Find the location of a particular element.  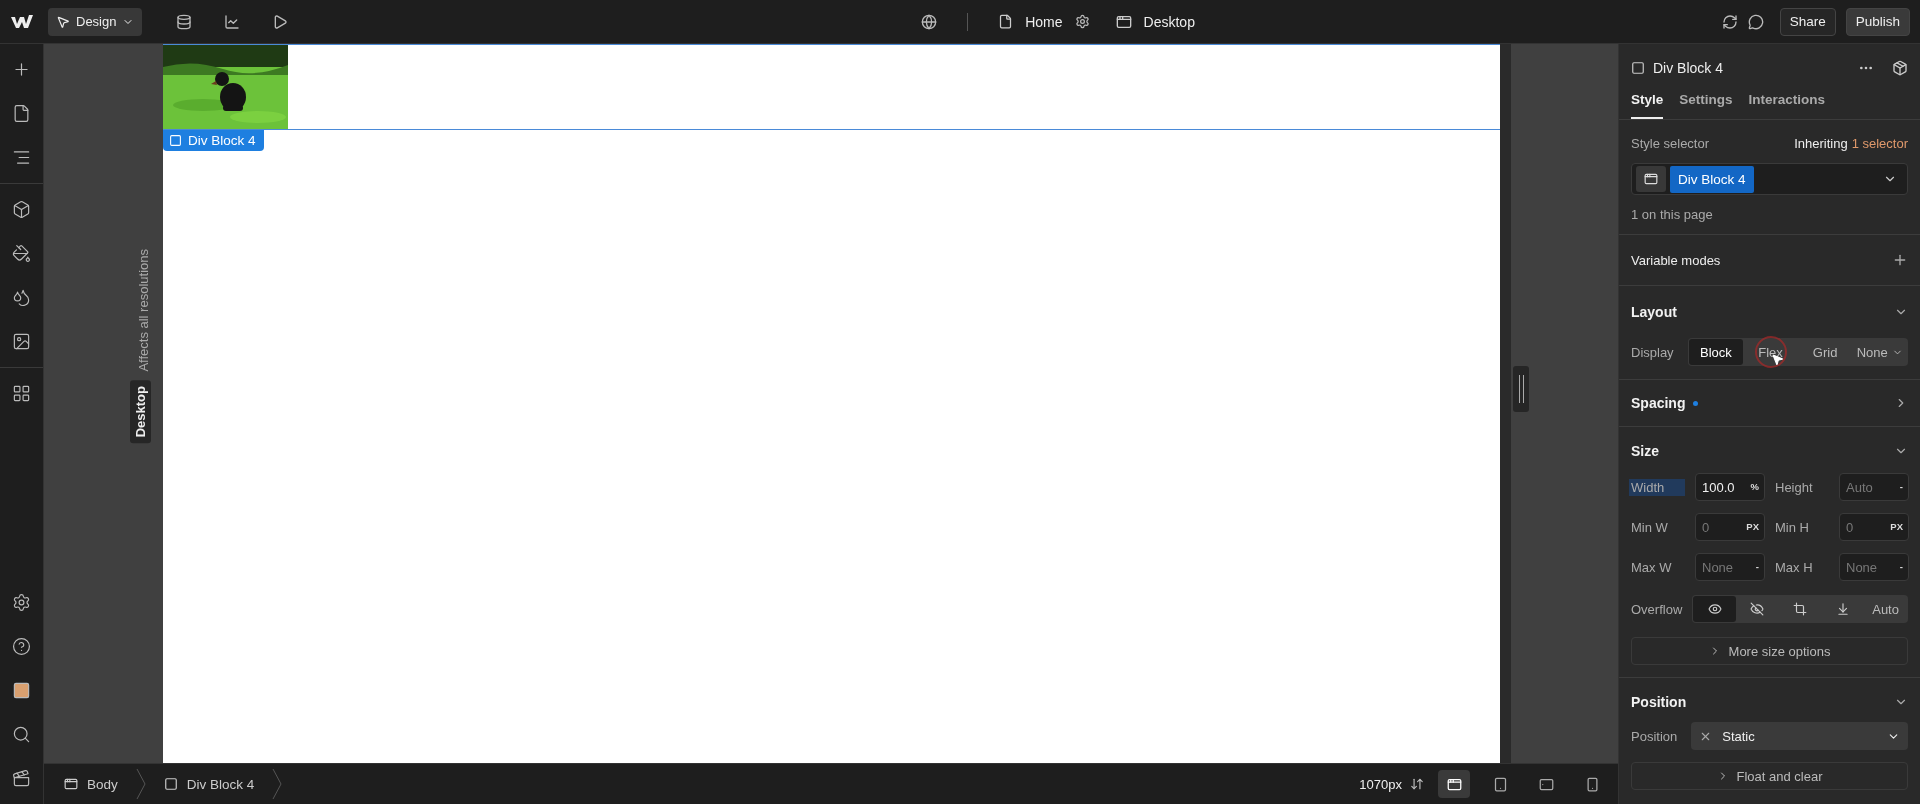

eye-off-icon is located at coordinates (1757, 609).